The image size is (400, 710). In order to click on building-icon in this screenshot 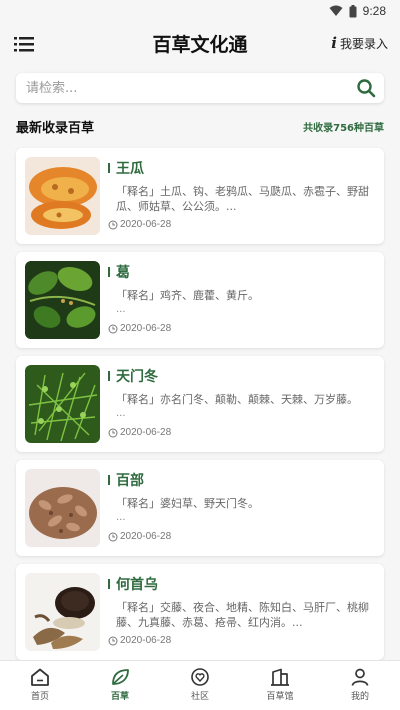, I will do `click(280, 677)`.